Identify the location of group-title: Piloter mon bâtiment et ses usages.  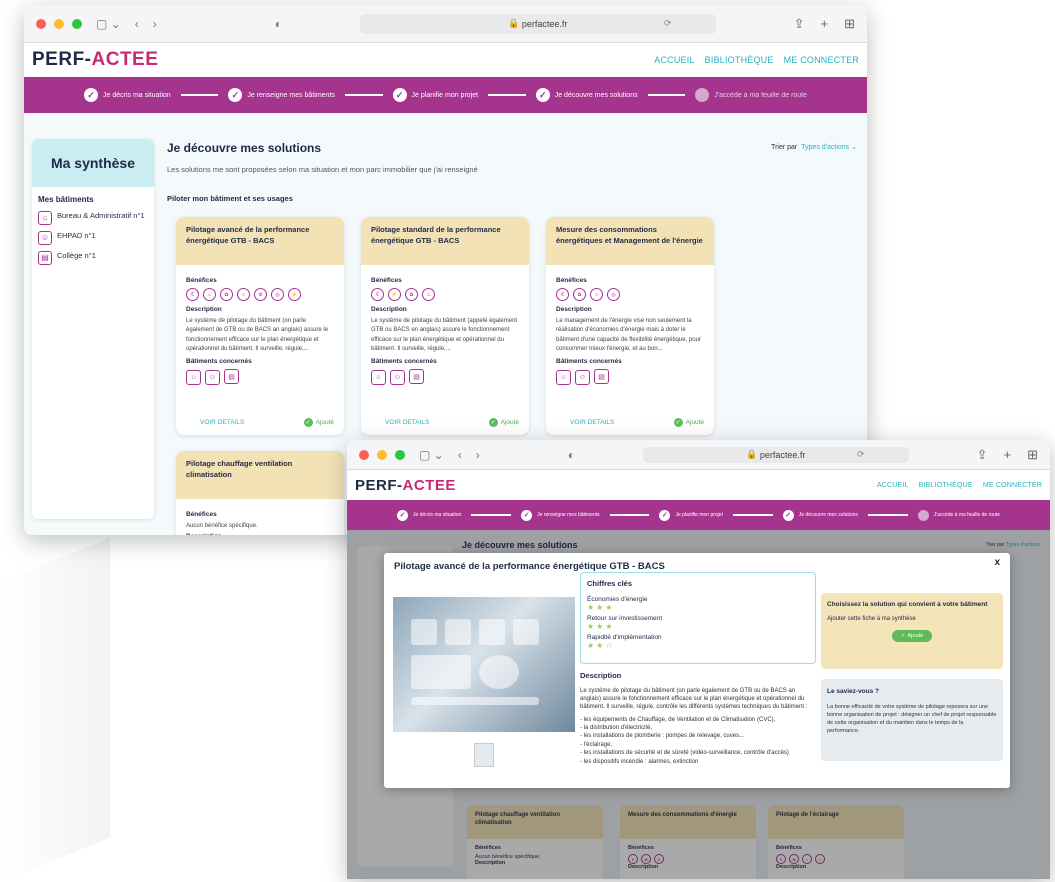
(230, 198).